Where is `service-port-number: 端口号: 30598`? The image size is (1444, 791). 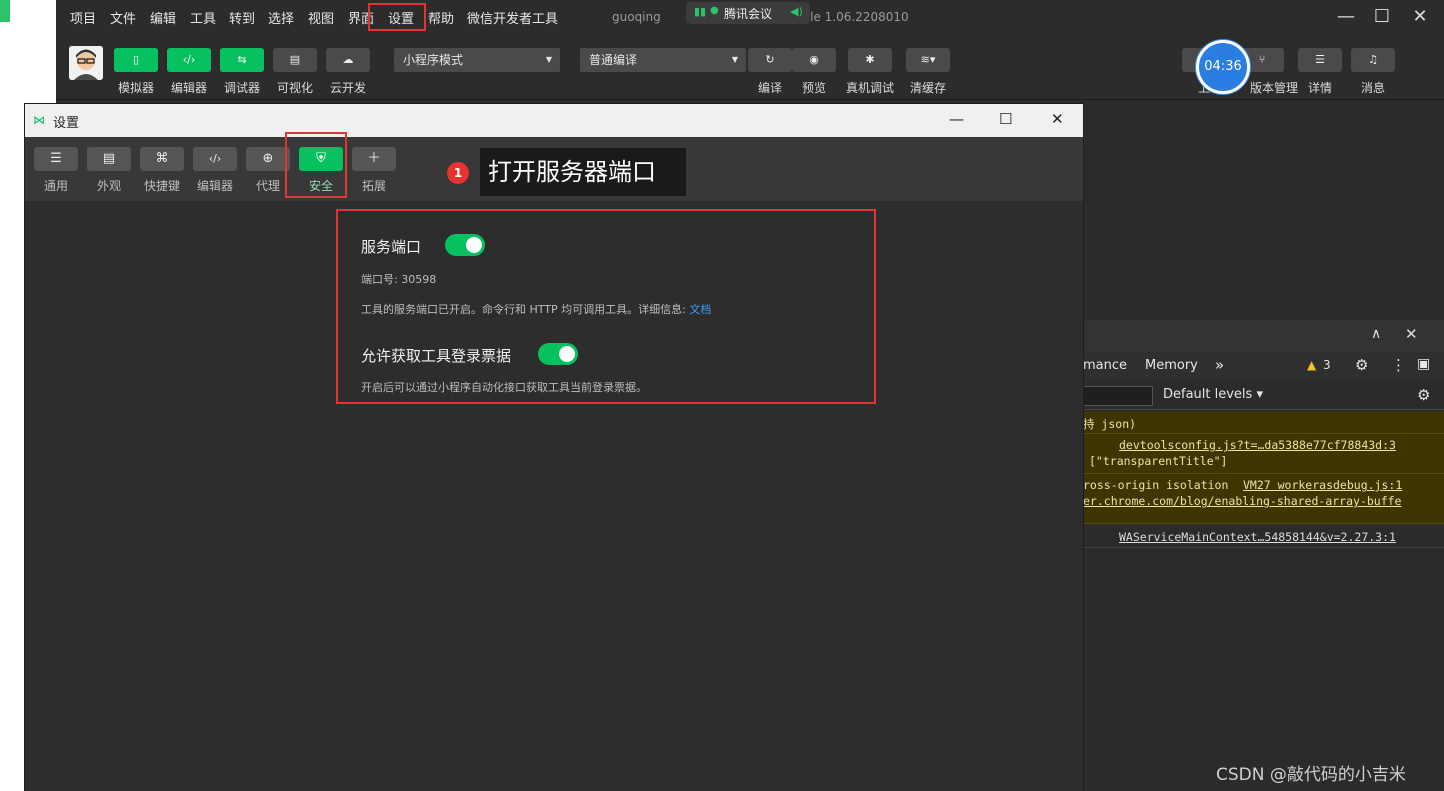
service-port-number: 端口号: 30598 is located at coordinates (399, 279).